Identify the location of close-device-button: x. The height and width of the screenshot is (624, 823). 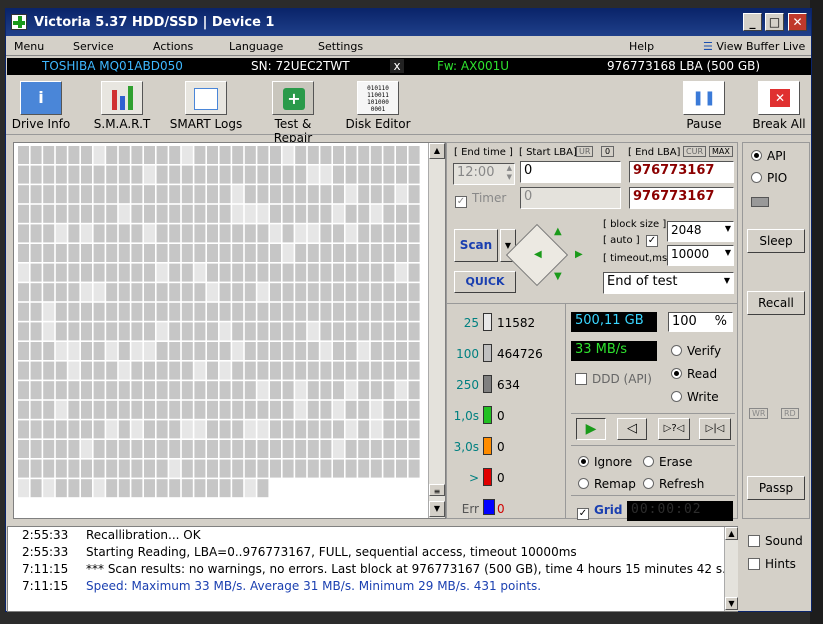
(397, 66).